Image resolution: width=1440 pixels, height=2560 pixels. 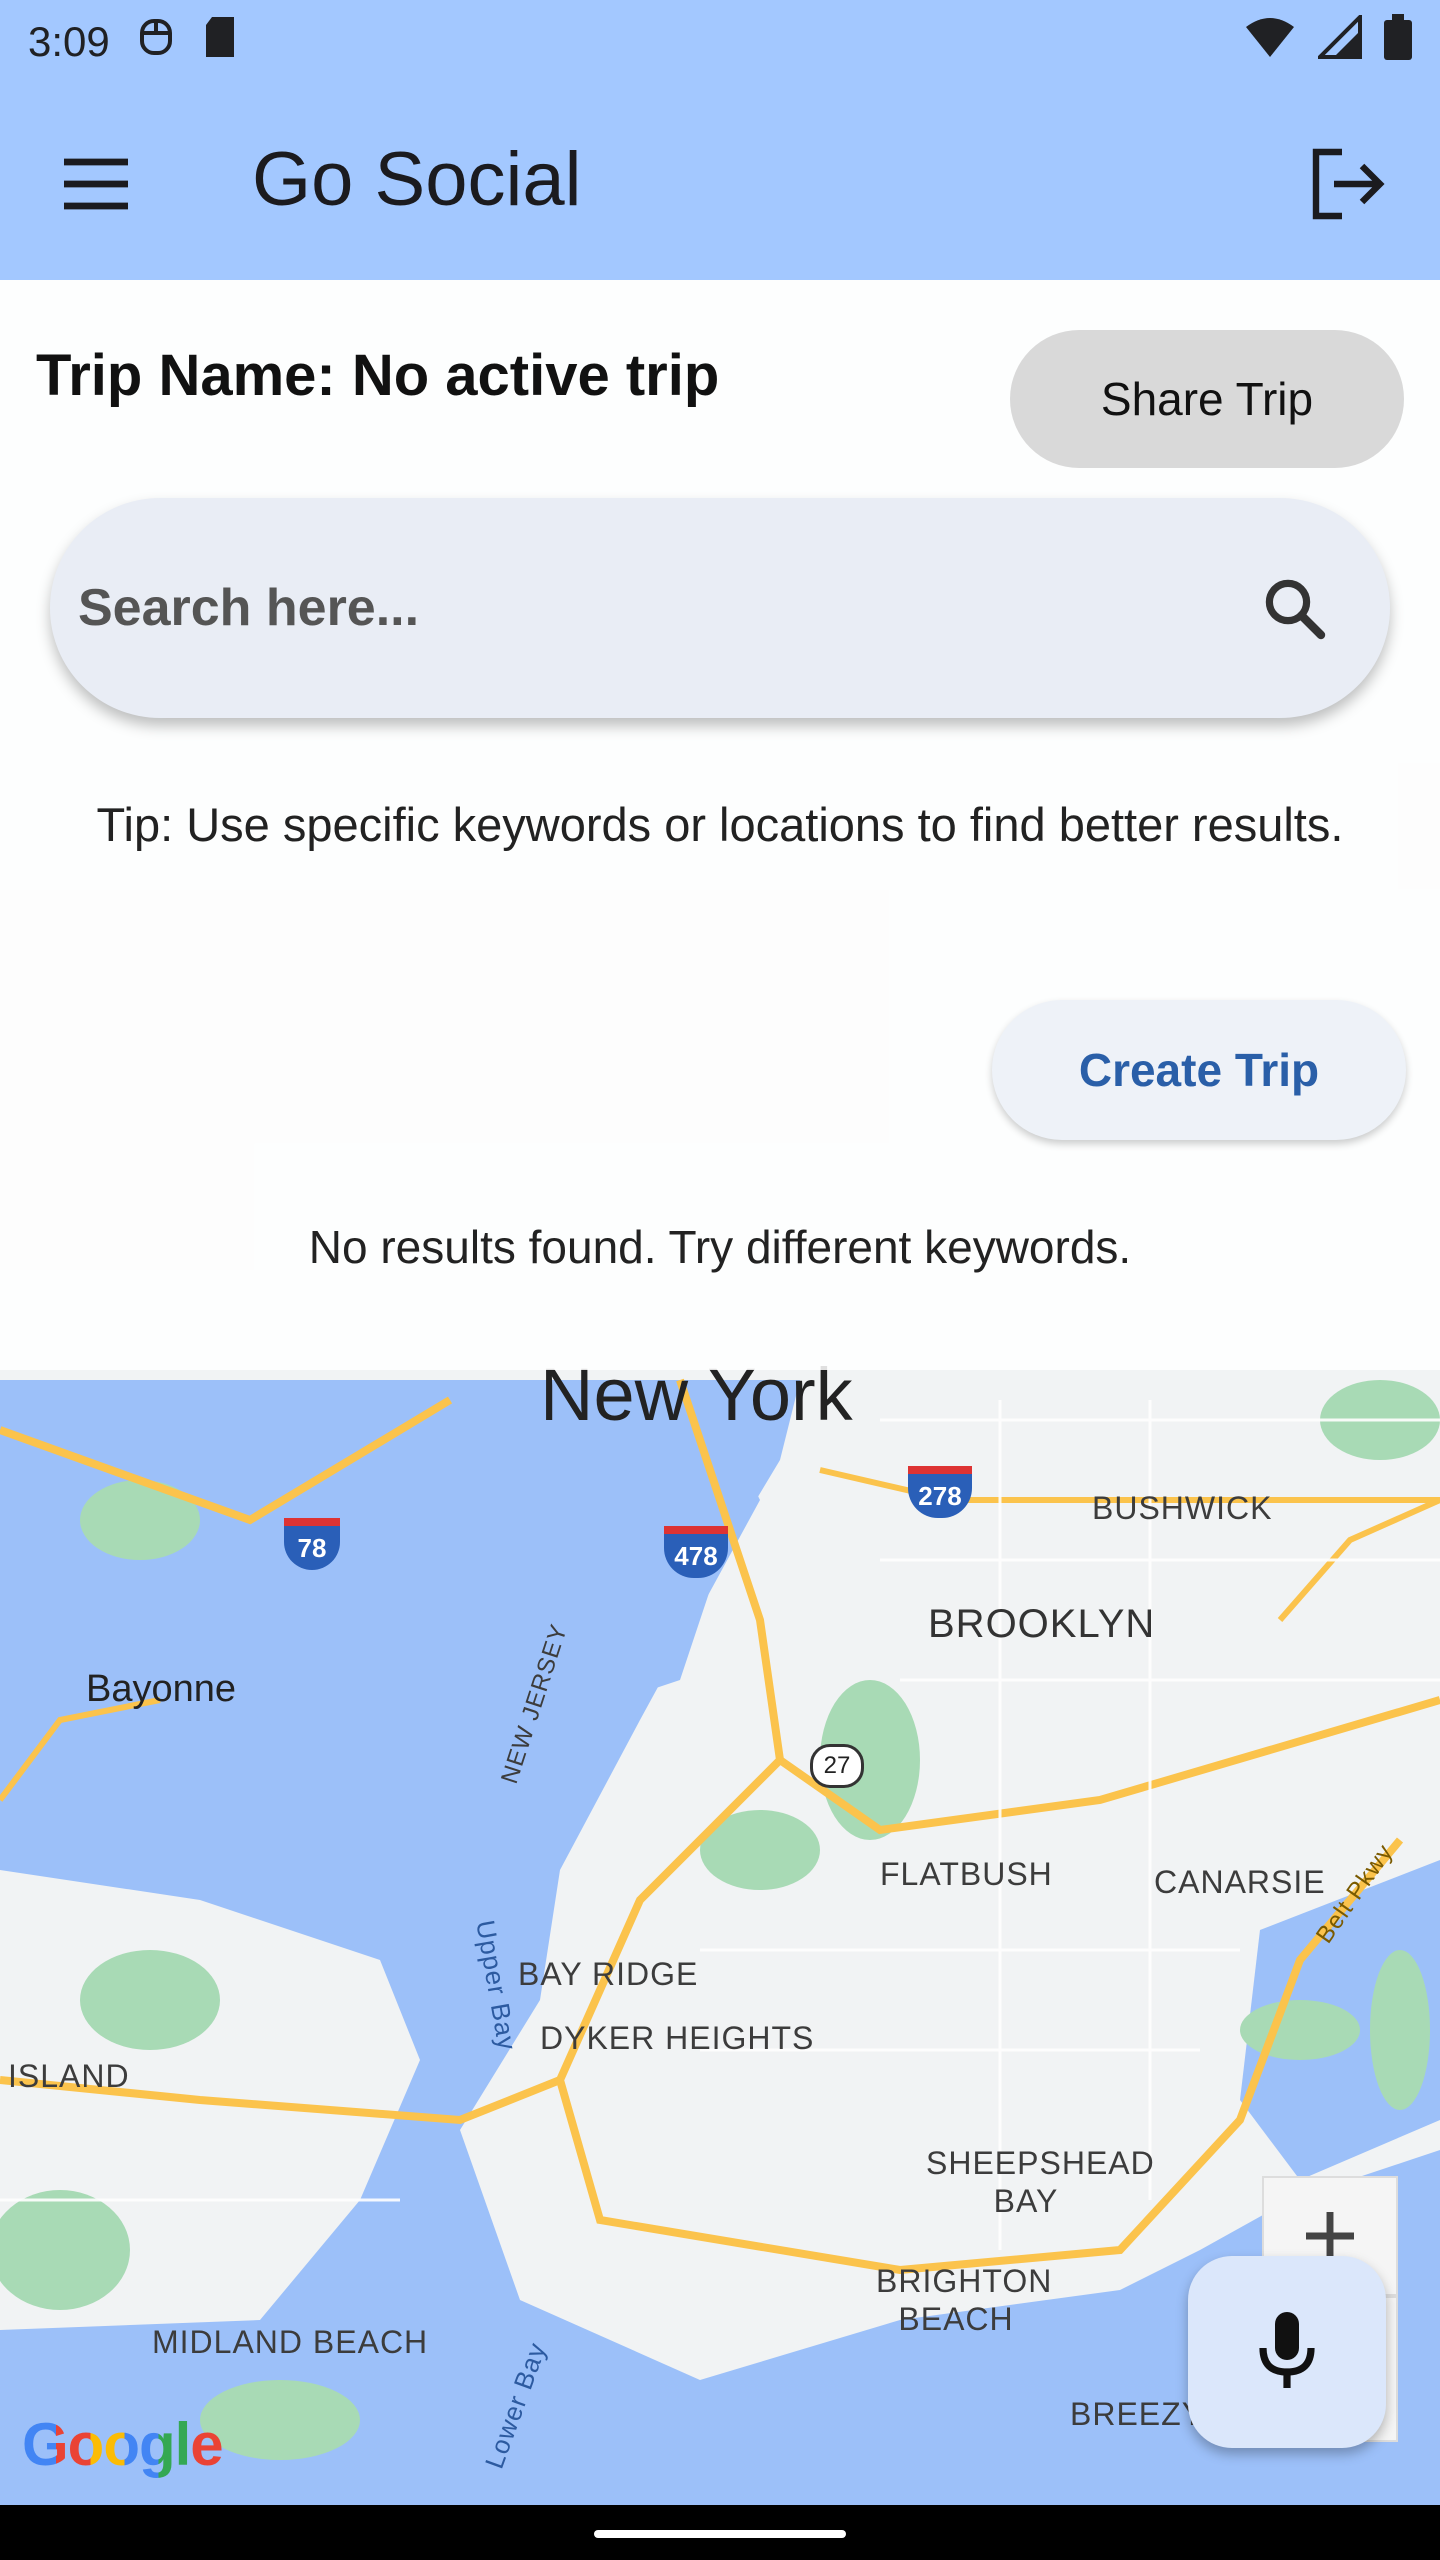 I want to click on shield-27-label: 27, so click(x=837, y=1765).